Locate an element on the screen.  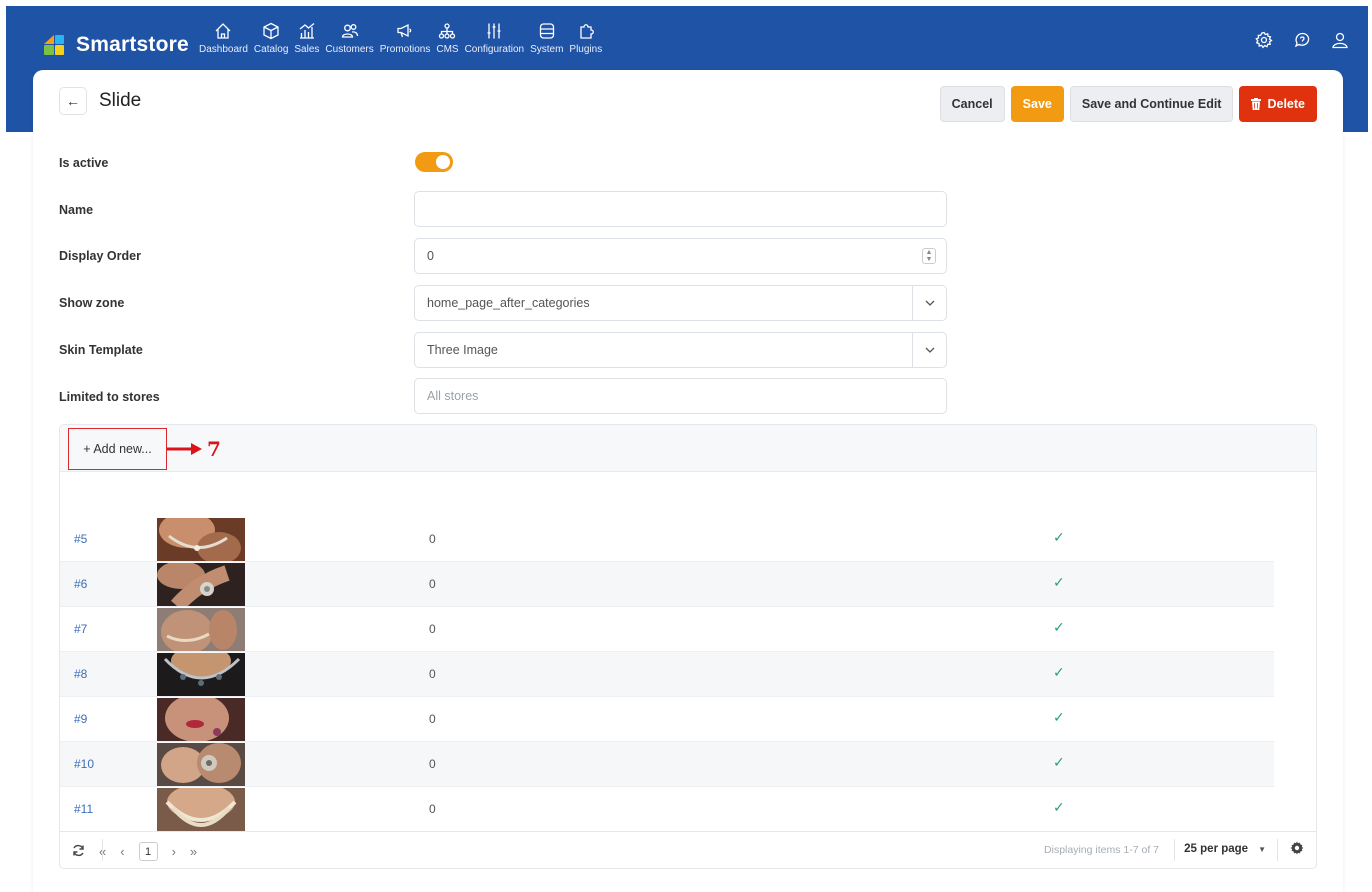
nav-label: Sales is located at coordinates (307, 49).